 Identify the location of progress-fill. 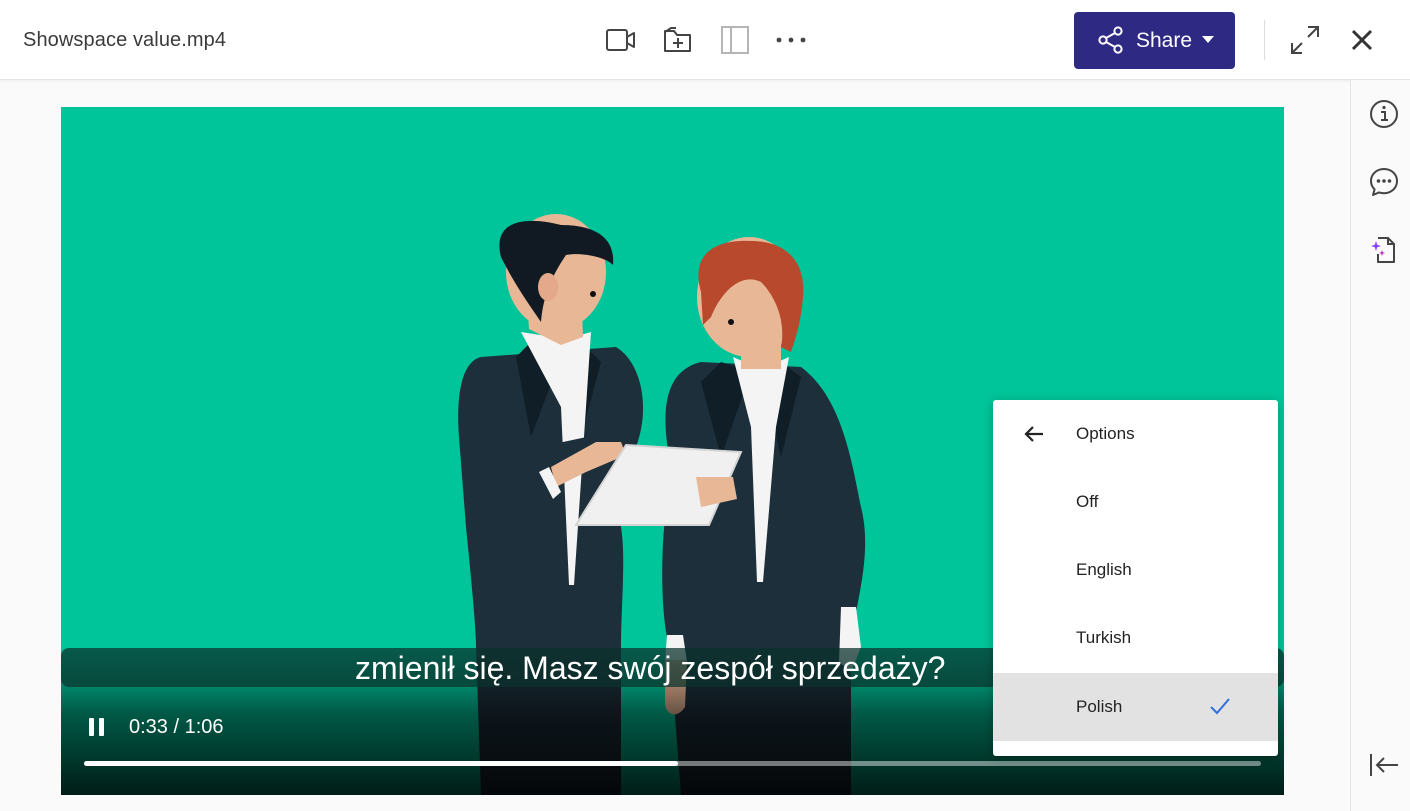
(381, 763).